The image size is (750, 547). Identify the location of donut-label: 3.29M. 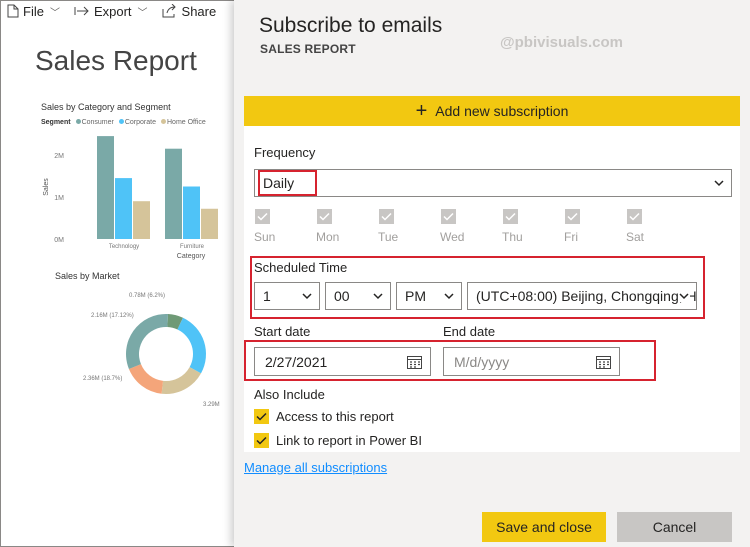
(211, 405).